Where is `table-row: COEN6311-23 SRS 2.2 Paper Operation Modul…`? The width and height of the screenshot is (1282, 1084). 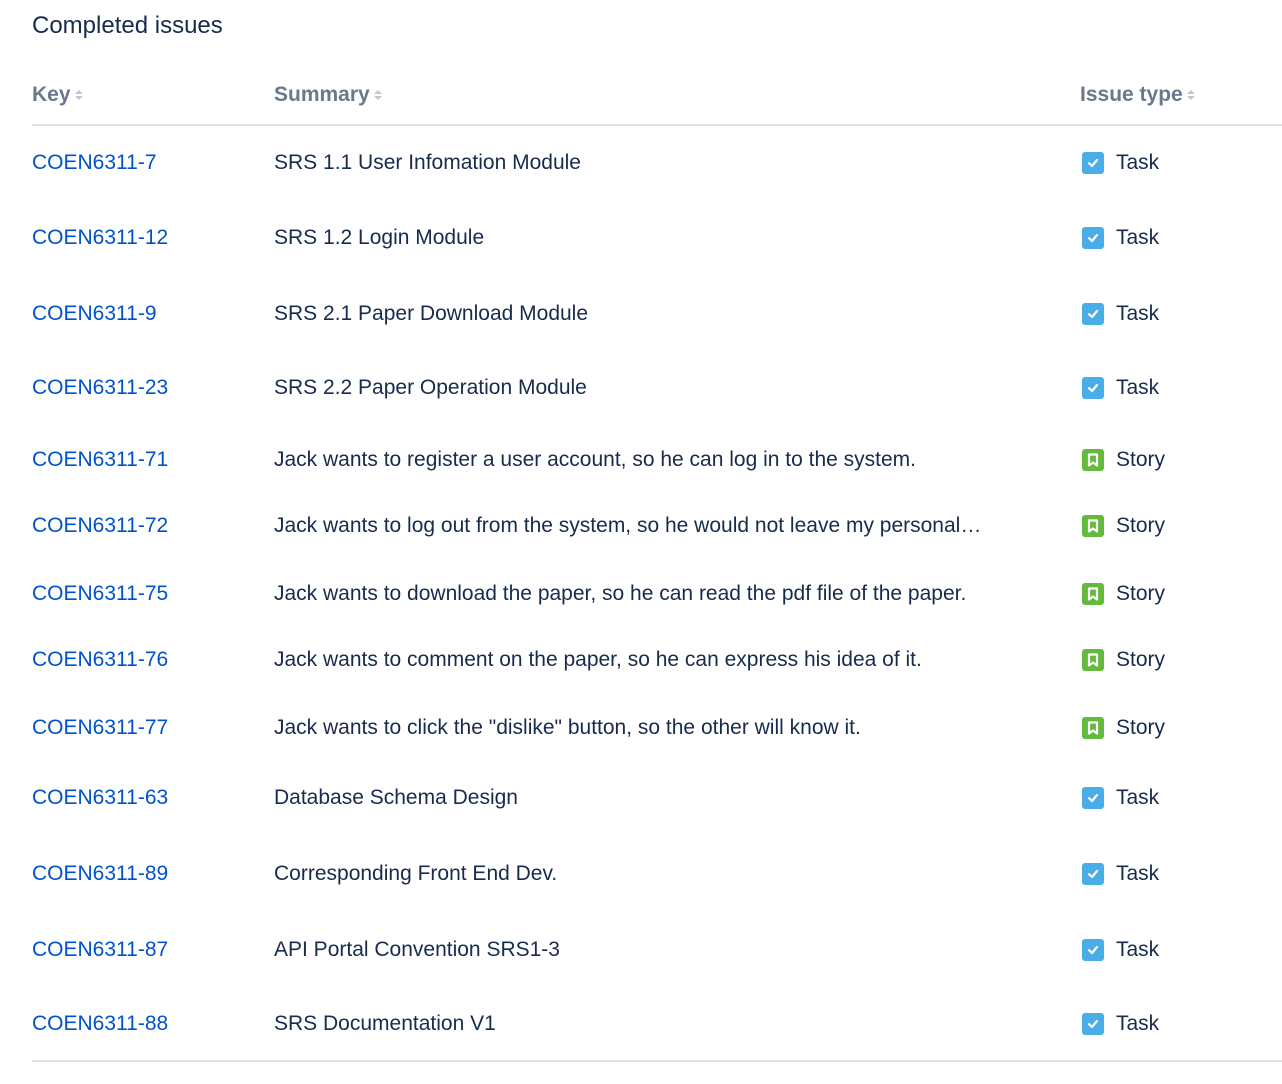 table-row: COEN6311-23 SRS 2.2 Paper Operation Modul… is located at coordinates (657, 388).